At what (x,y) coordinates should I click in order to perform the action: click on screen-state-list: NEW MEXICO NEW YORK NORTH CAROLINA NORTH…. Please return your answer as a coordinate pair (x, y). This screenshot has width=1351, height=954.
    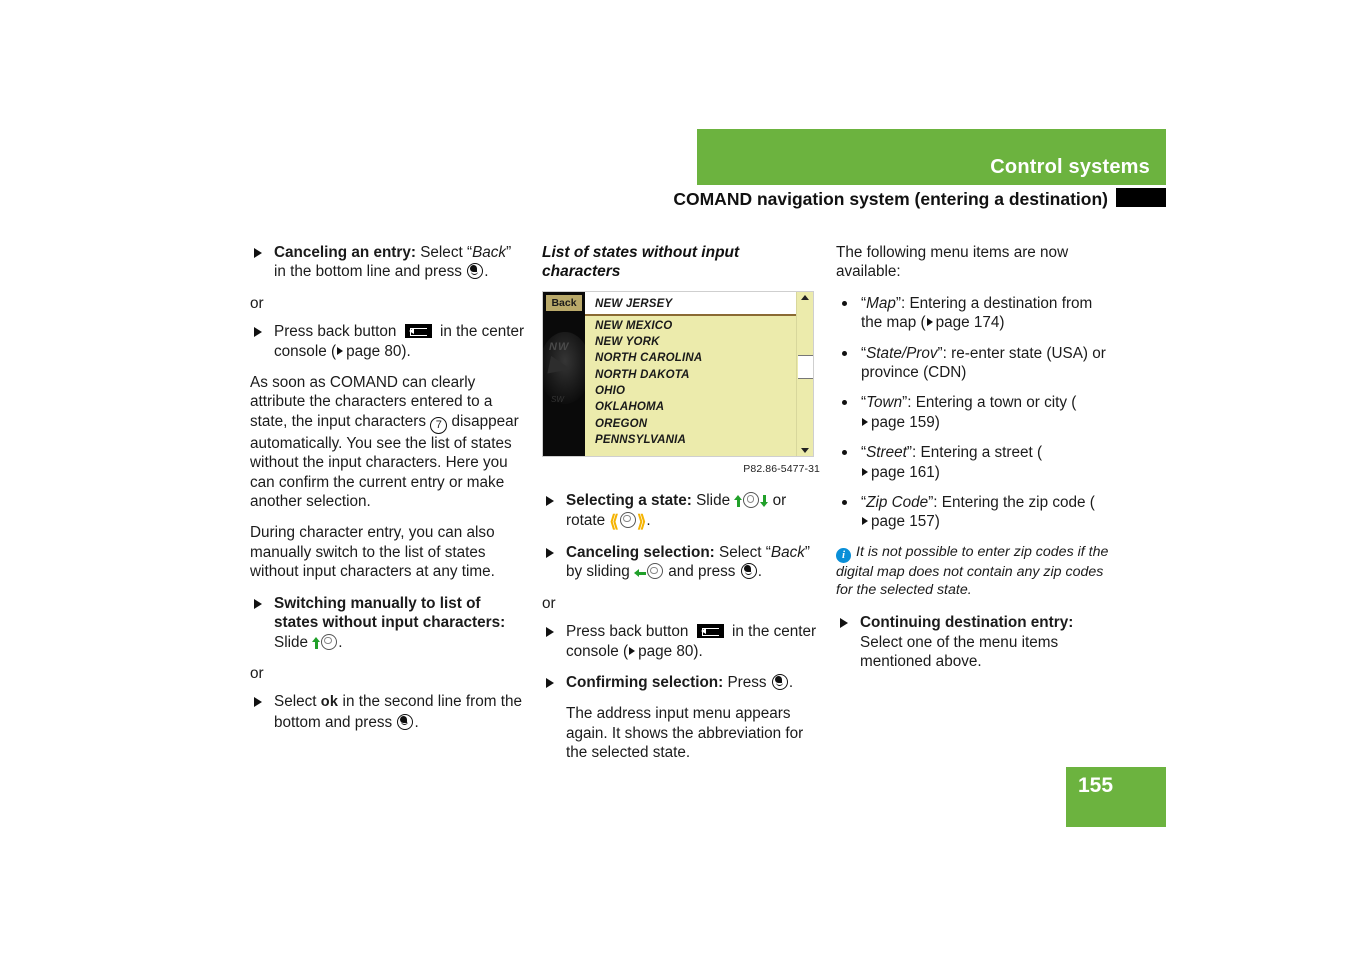
    Looking at the image, I should click on (691, 385).